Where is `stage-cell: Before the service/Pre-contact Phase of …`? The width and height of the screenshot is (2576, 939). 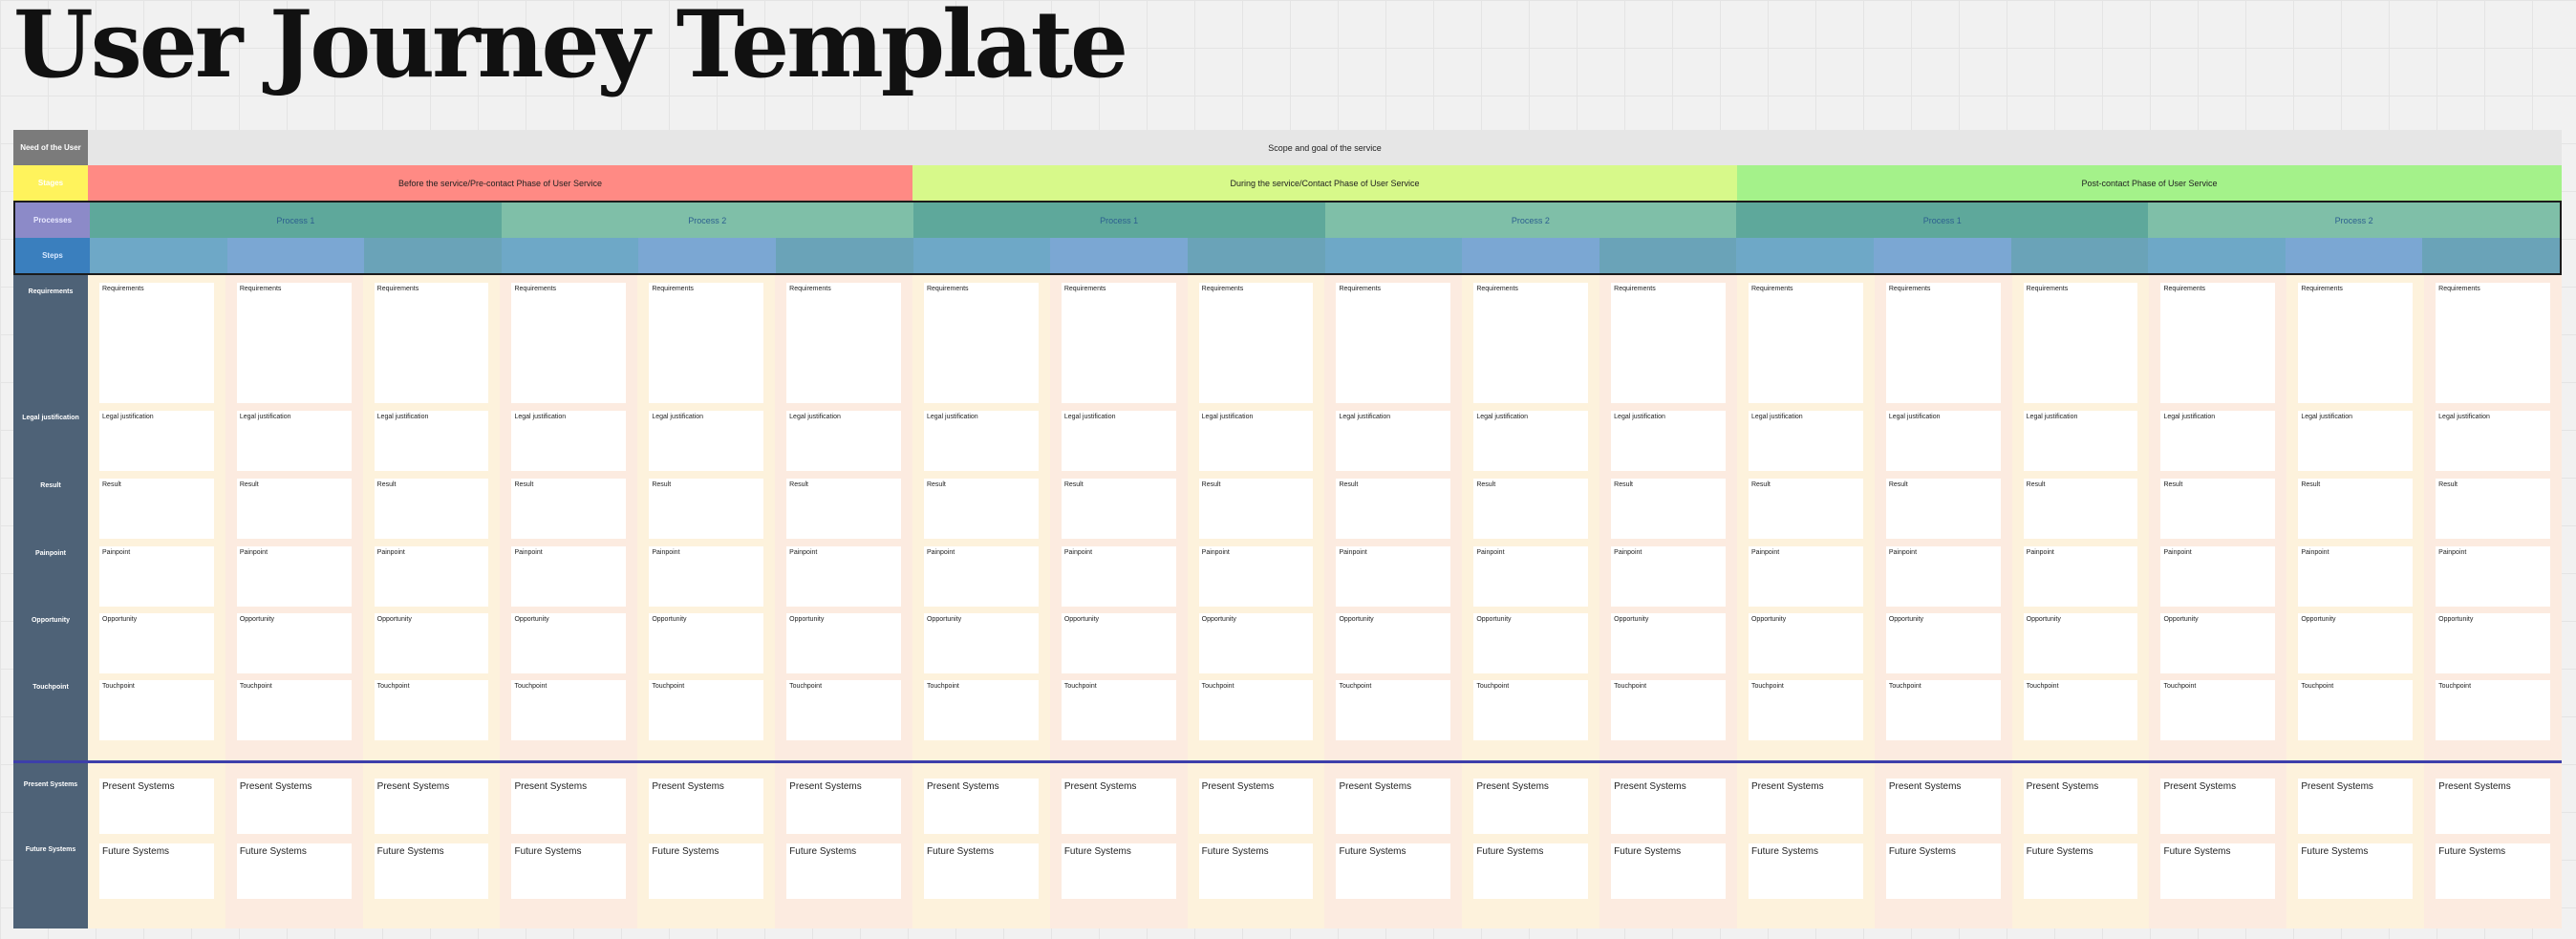
stage-cell: Before the service/Pre-contact Phase of … is located at coordinates (500, 183).